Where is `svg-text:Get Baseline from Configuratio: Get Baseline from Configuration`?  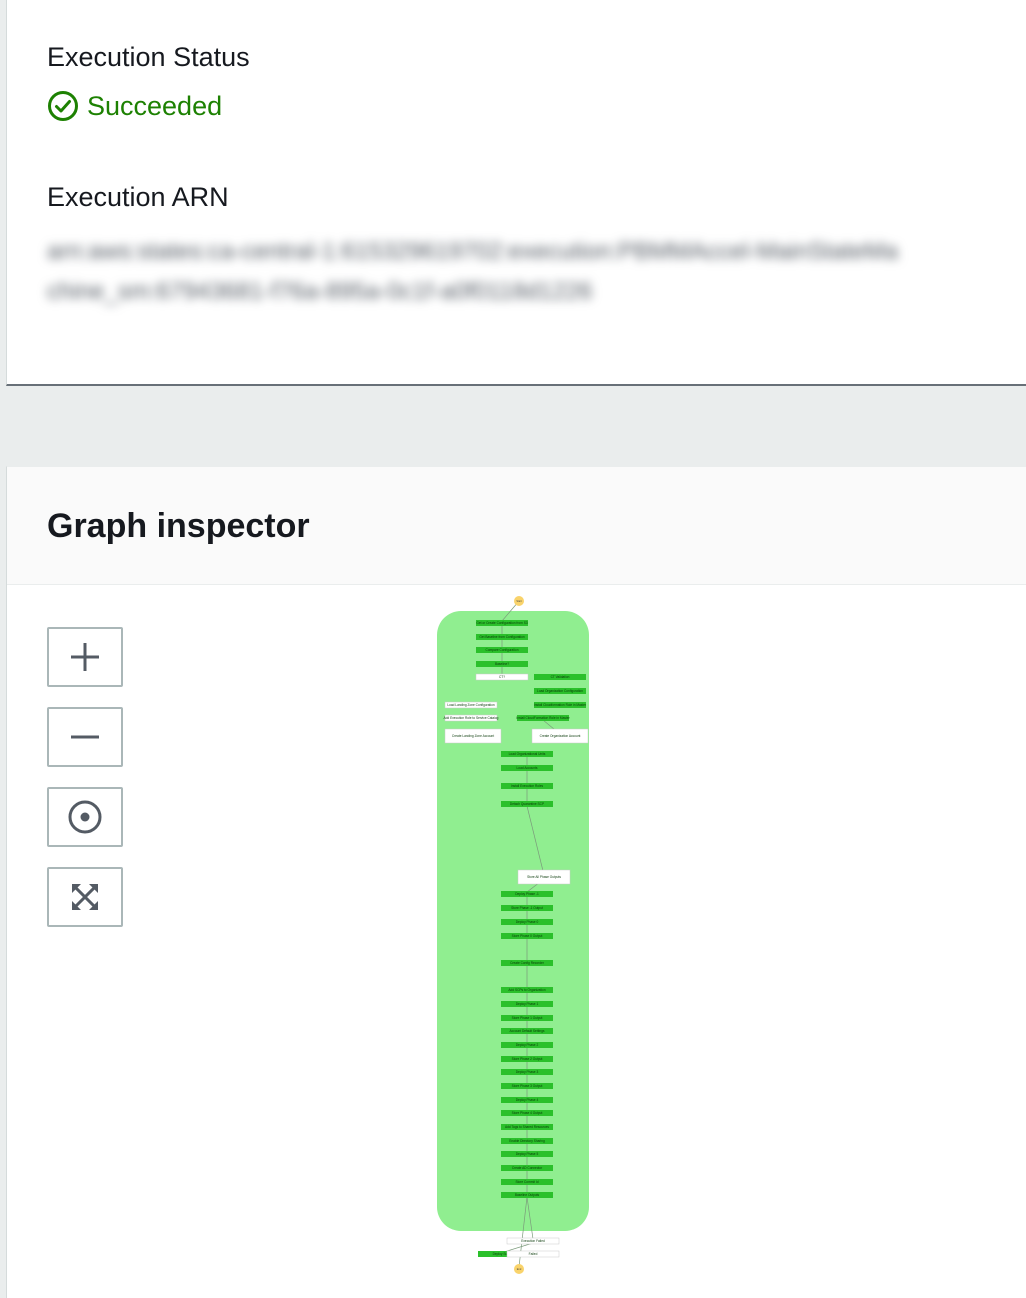
svg-text:Get Baseline from Configuratio: Get Baseline from Configuration is located at coordinates (502, 637).